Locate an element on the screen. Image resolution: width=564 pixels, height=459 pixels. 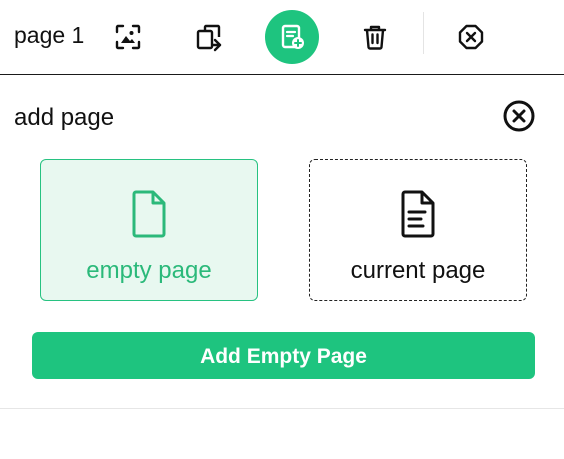
add-page-button is located at coordinates (292, 37).